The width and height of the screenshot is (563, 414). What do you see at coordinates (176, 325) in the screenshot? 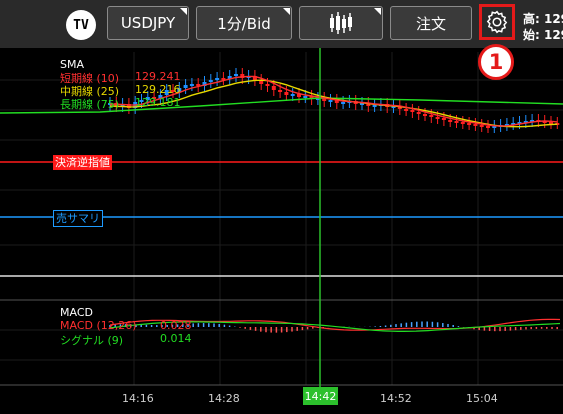
I see `macd-value: 0.028` at bounding box center [176, 325].